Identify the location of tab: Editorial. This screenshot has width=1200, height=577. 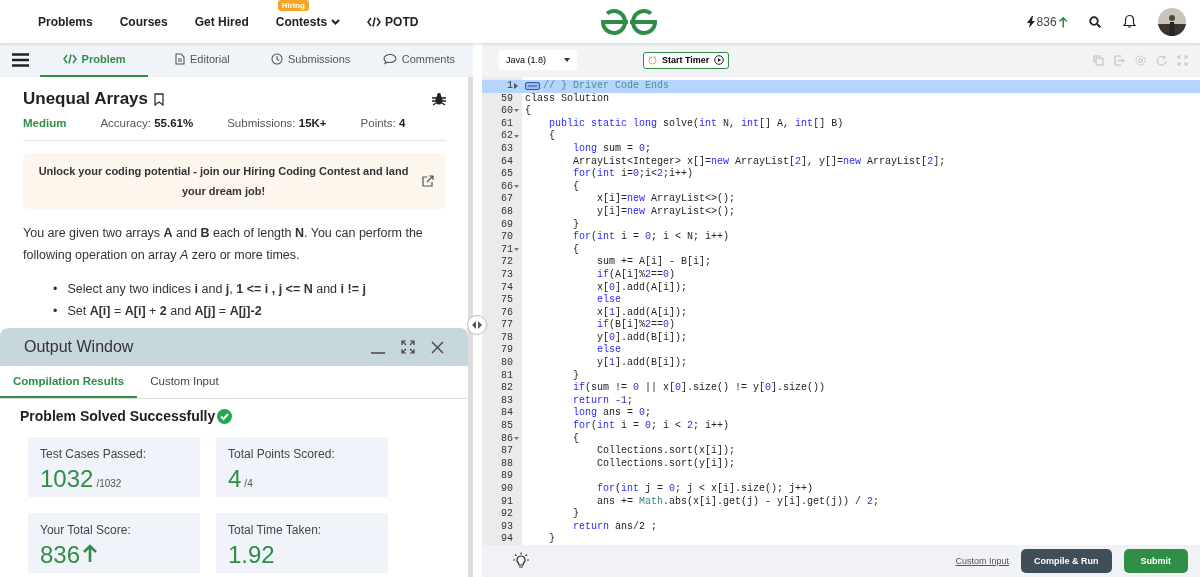
(202, 60).